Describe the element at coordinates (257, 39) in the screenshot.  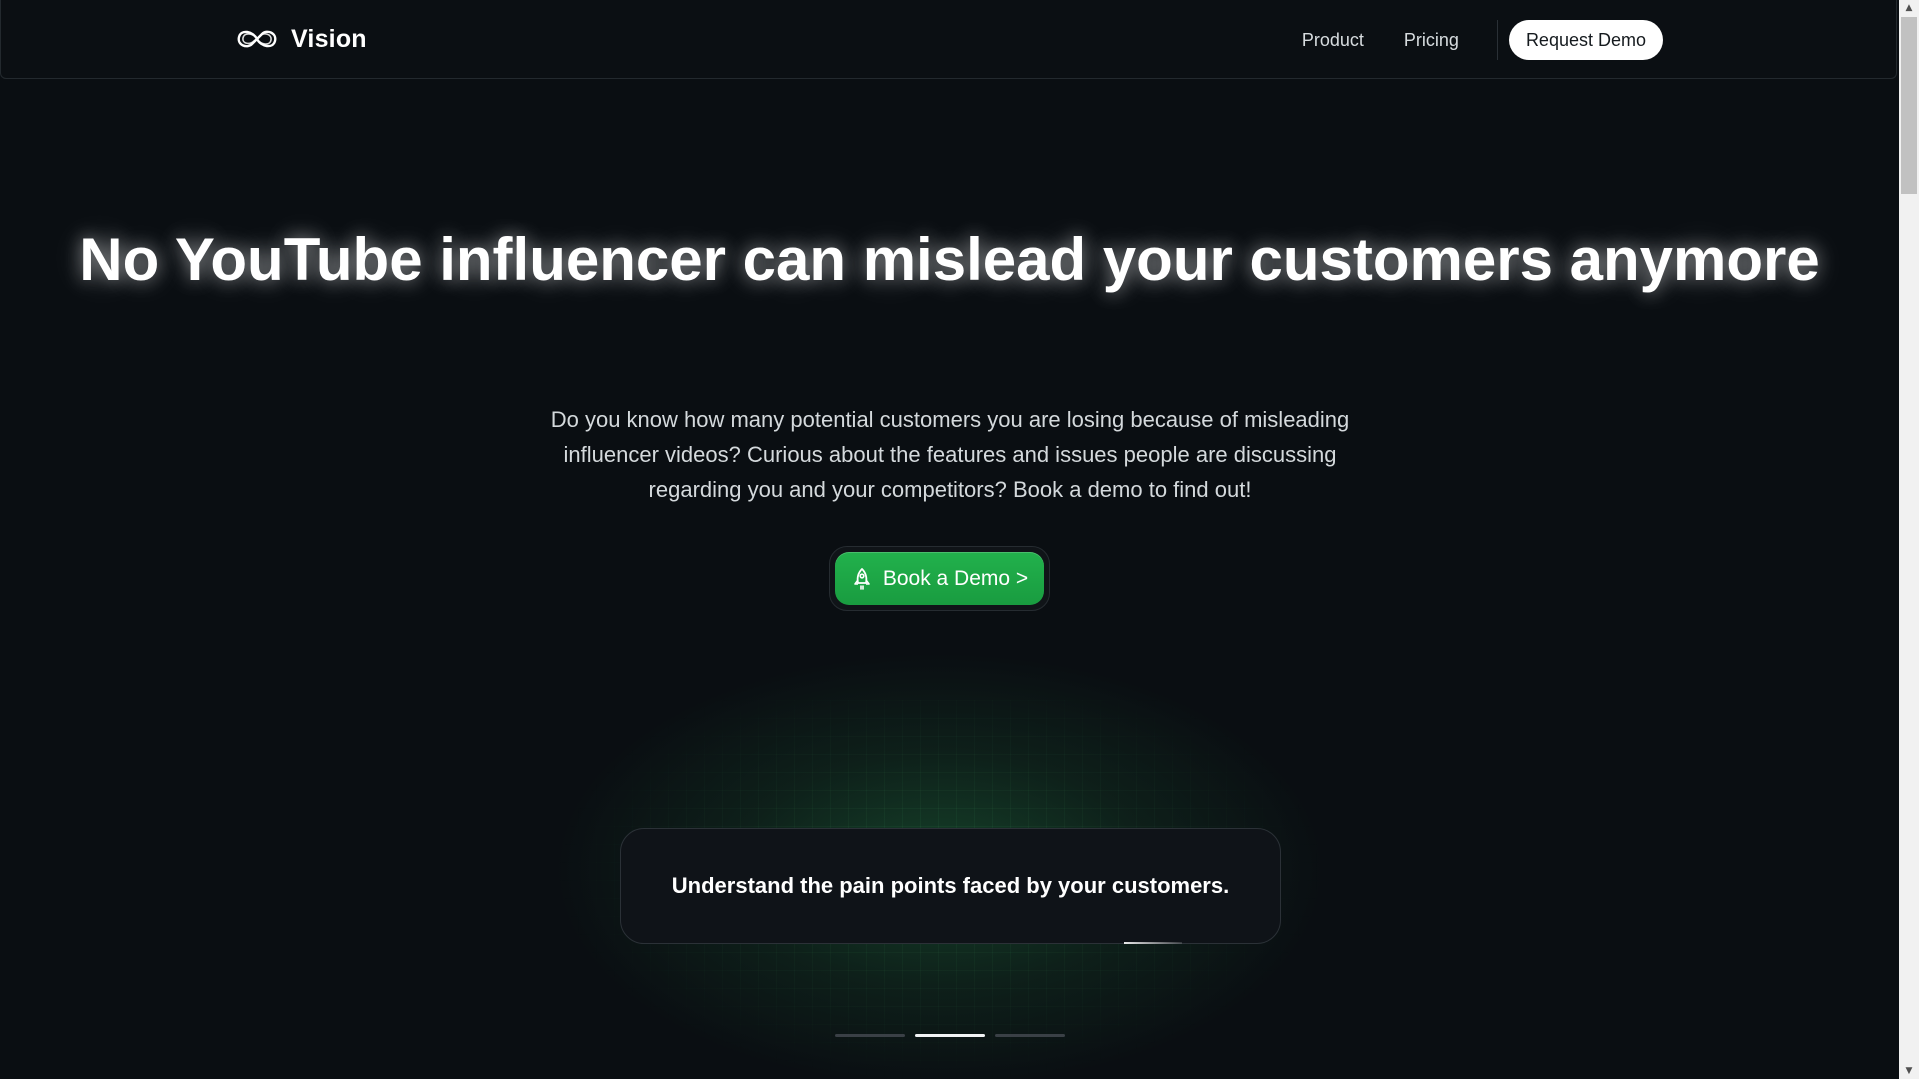
I see `infinity-icon` at that location.